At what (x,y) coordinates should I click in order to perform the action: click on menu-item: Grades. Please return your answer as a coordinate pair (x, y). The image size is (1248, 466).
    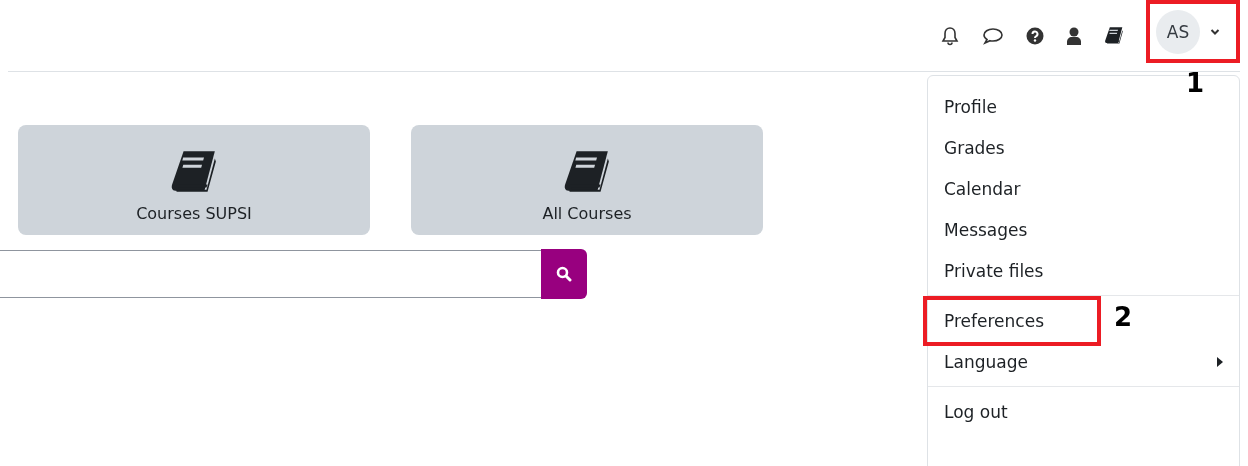
    Looking at the image, I should click on (1083, 147).